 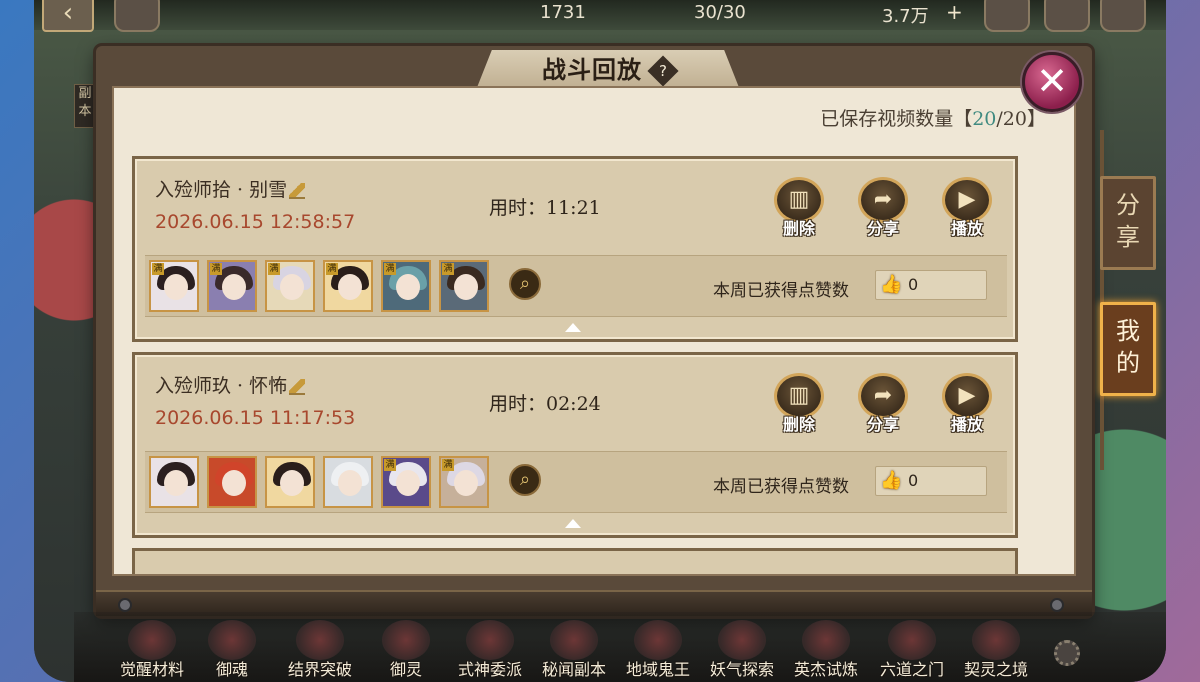 What do you see at coordinates (984, 119) in the screenshot?
I see `saved-current: 20` at bounding box center [984, 119].